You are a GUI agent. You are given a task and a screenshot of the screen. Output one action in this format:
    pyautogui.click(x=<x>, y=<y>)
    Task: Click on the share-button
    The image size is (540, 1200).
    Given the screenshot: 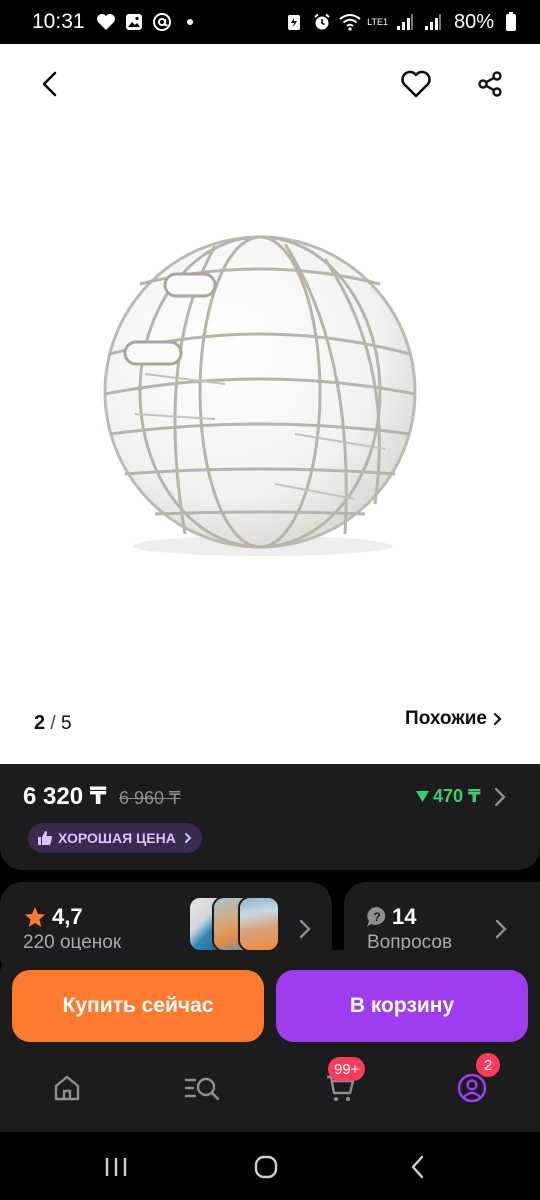 What is the action you would take?
    pyautogui.click(x=490, y=84)
    